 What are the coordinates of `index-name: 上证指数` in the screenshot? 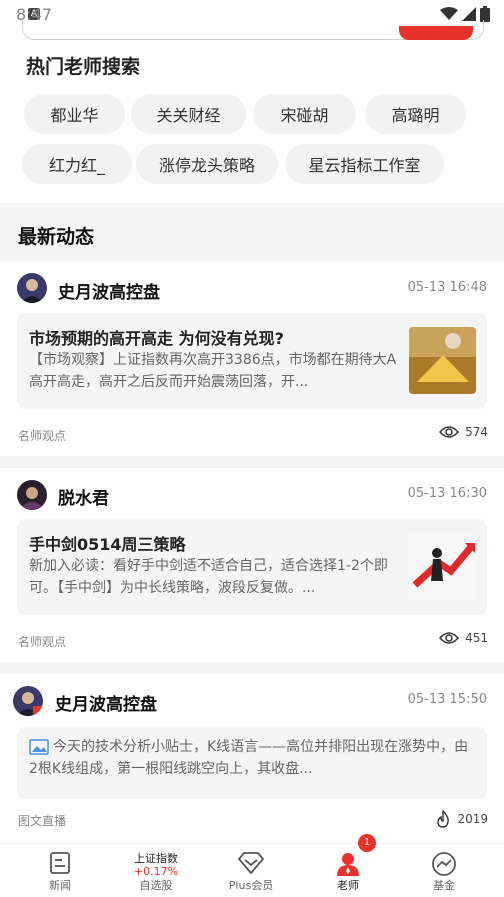 It's located at (156, 858).